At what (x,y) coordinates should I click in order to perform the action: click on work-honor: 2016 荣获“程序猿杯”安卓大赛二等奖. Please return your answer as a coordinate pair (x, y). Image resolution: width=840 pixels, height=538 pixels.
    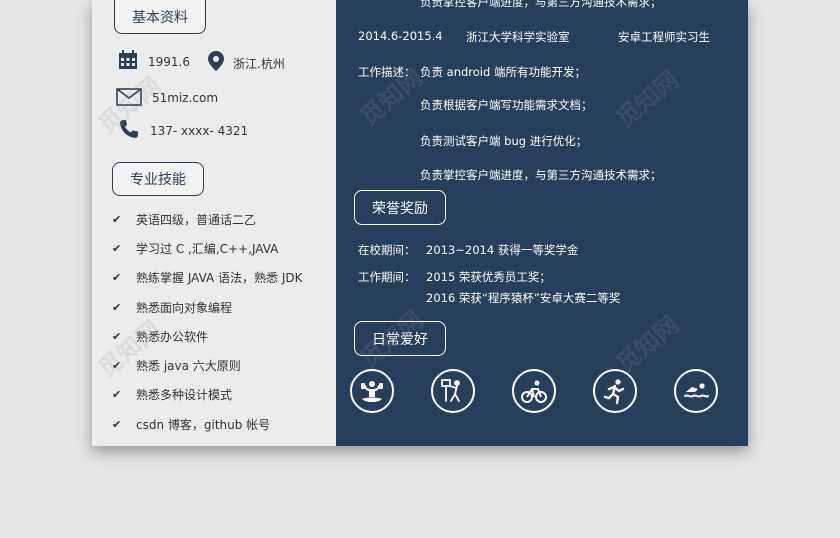
    Looking at the image, I should click on (523, 298).